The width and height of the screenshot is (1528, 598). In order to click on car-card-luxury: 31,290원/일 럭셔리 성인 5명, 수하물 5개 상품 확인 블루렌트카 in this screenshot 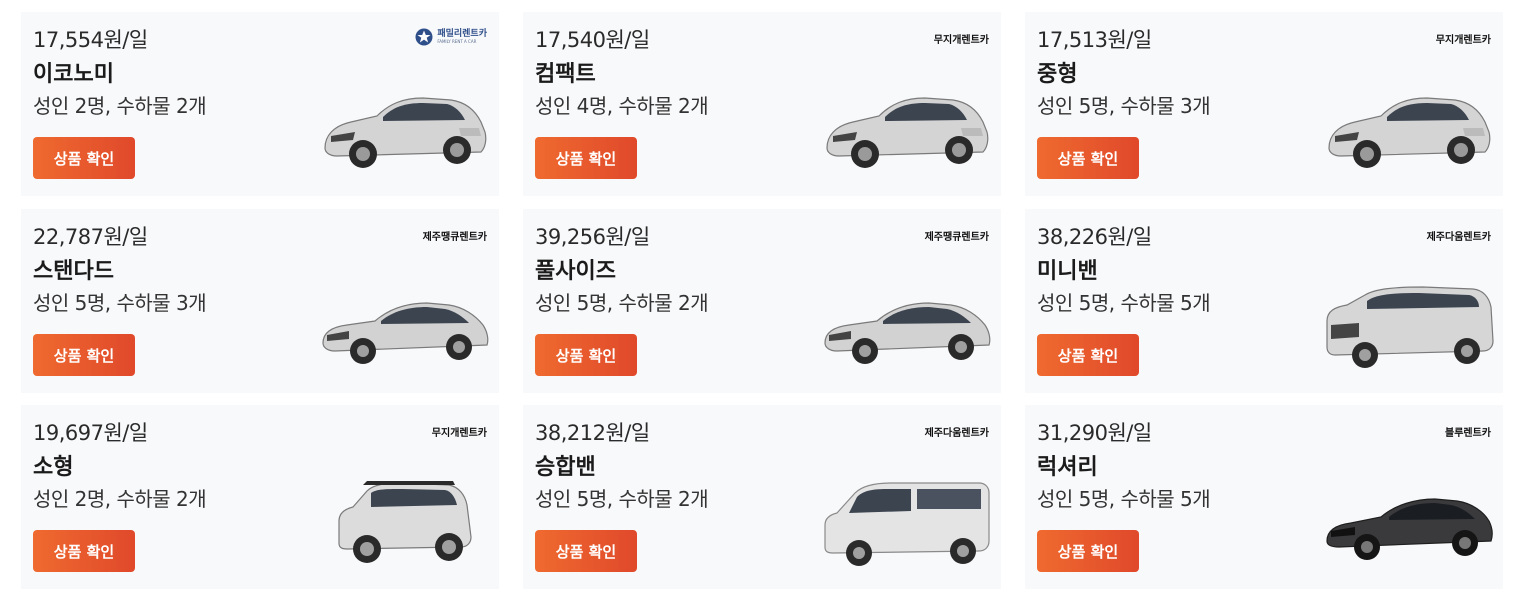, I will do `click(1264, 497)`.